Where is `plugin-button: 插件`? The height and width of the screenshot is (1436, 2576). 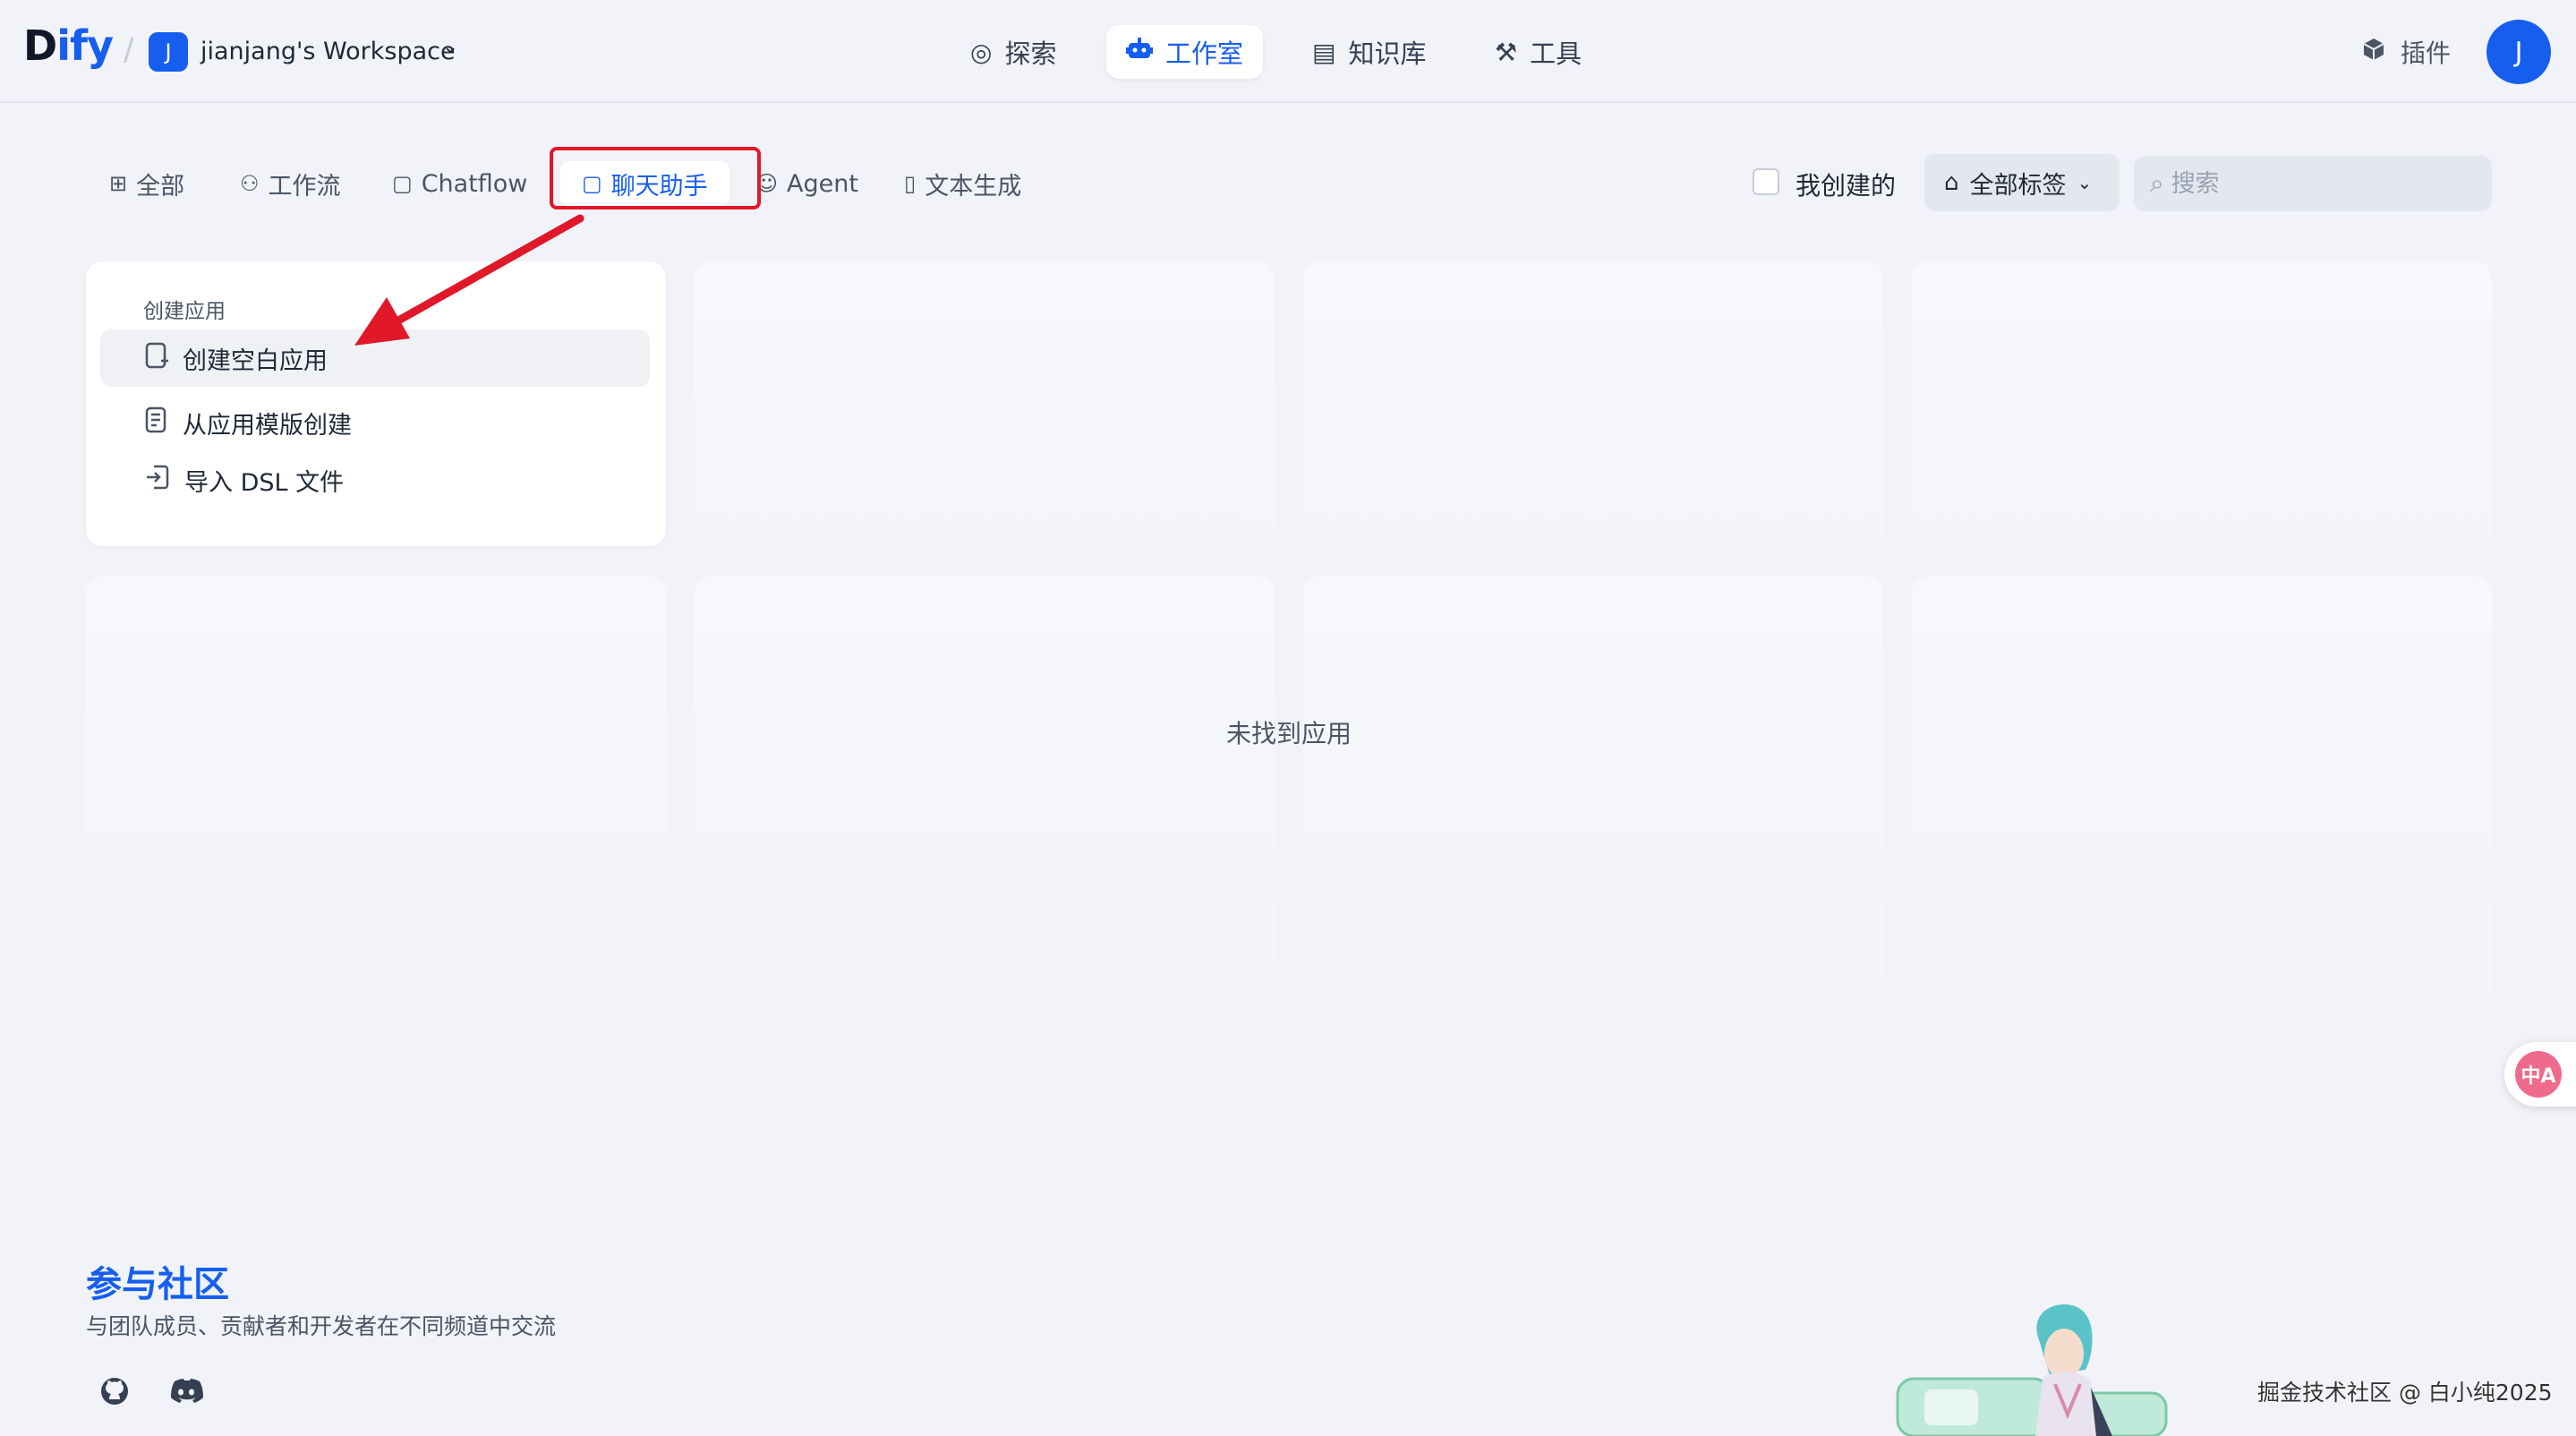 plugin-button: 插件 is located at coordinates (2406, 52).